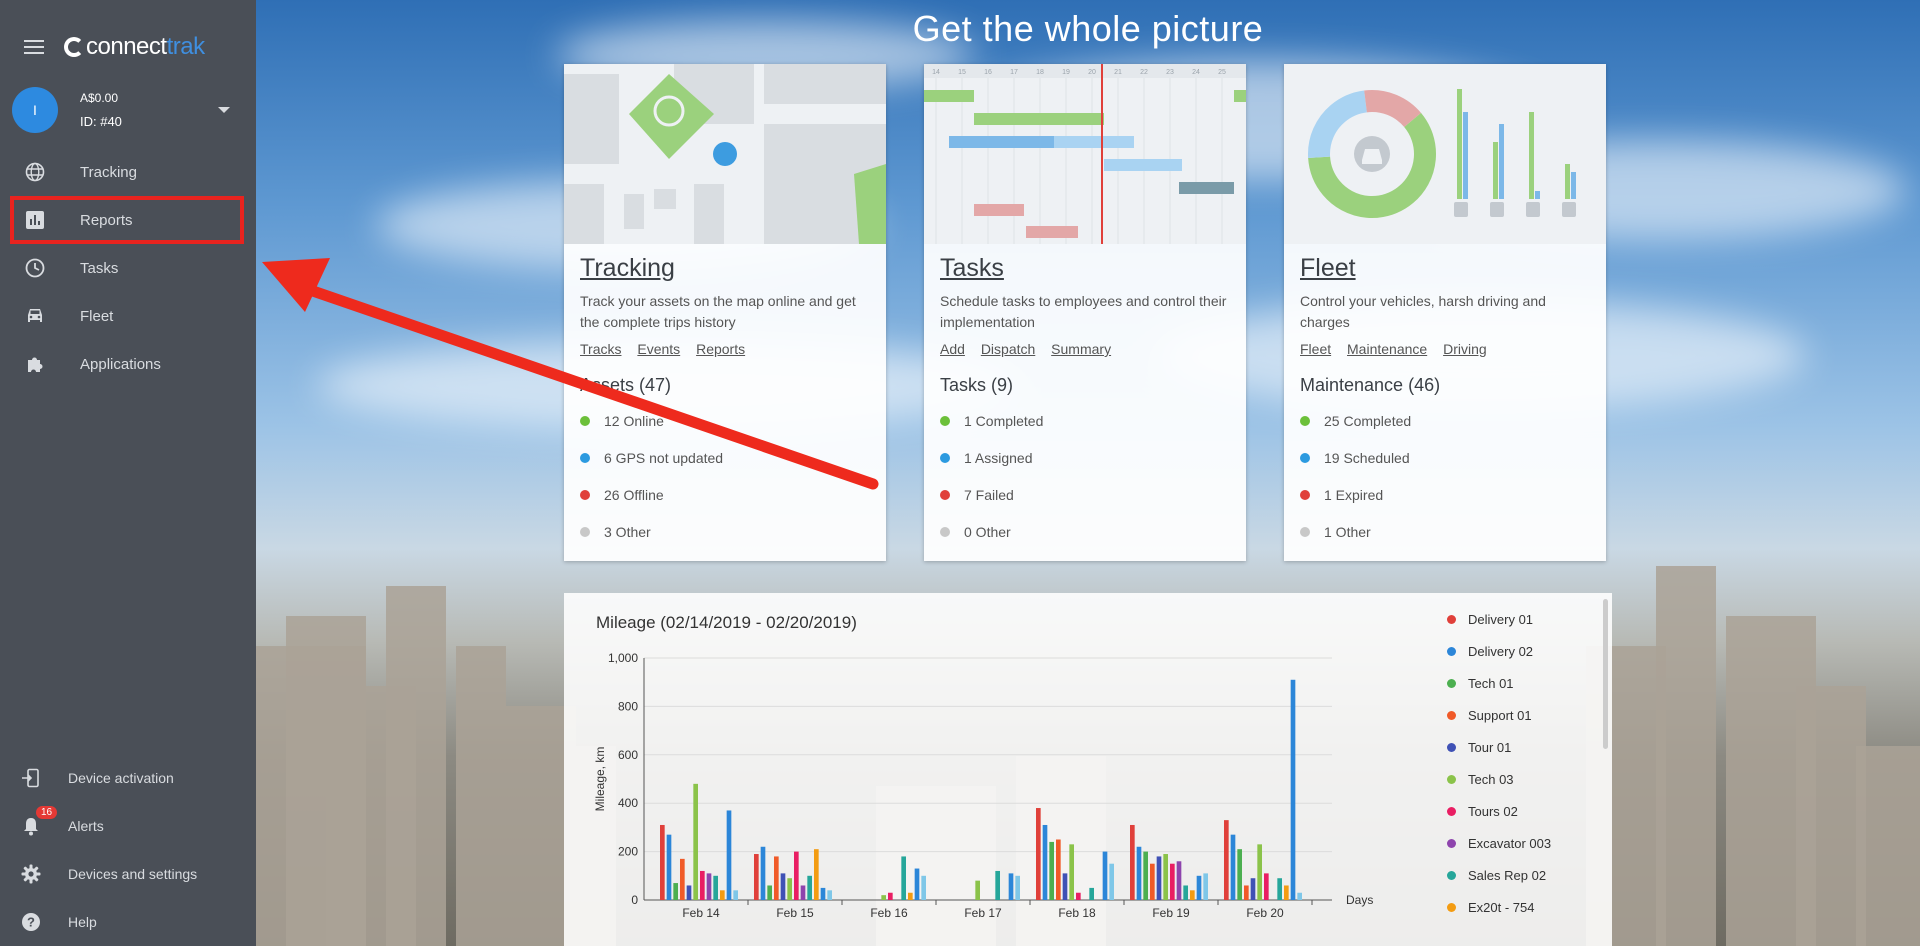  What do you see at coordinates (1499, 715) in the screenshot?
I see `legend-item: Support 01` at bounding box center [1499, 715].